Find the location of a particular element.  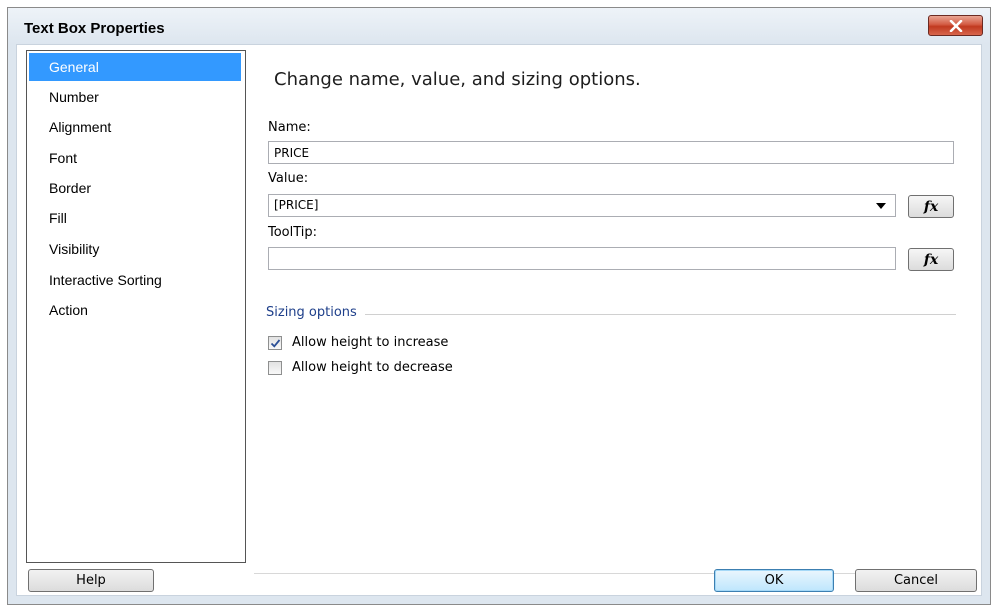

cancel-button: Cancel is located at coordinates (916, 580).